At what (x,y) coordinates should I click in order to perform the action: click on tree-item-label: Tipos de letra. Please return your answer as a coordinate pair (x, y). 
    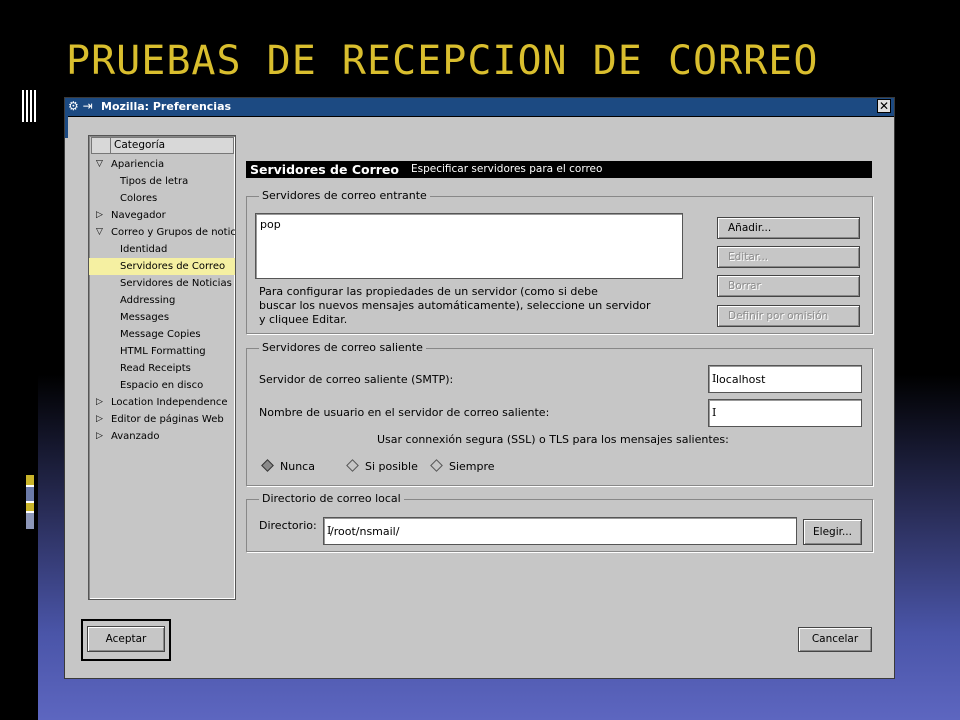
    Looking at the image, I should click on (154, 181).